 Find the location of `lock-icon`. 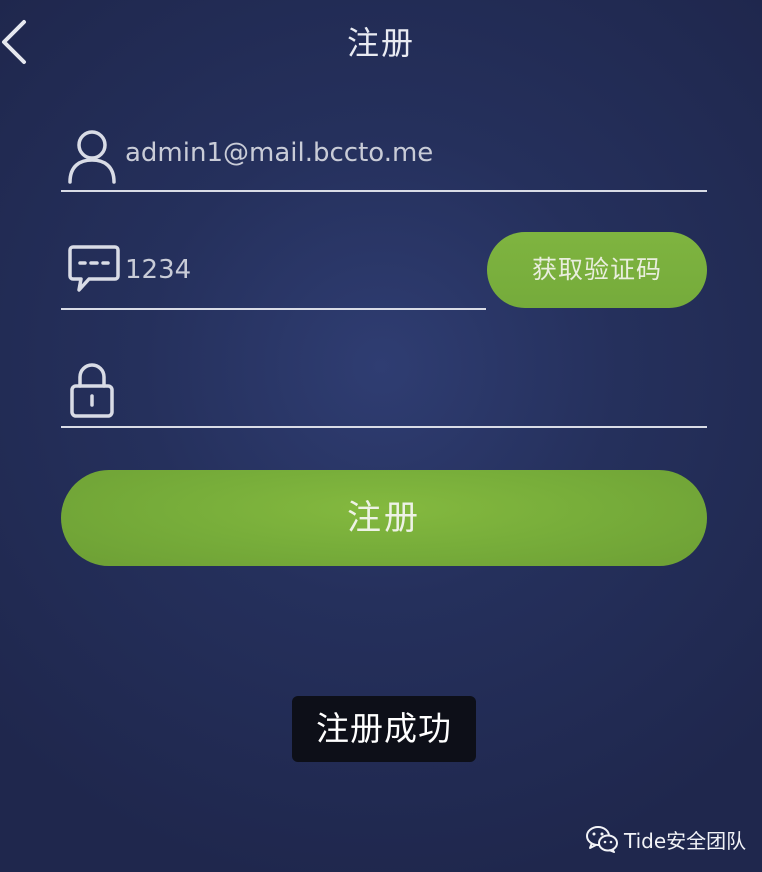

lock-icon is located at coordinates (92, 390).